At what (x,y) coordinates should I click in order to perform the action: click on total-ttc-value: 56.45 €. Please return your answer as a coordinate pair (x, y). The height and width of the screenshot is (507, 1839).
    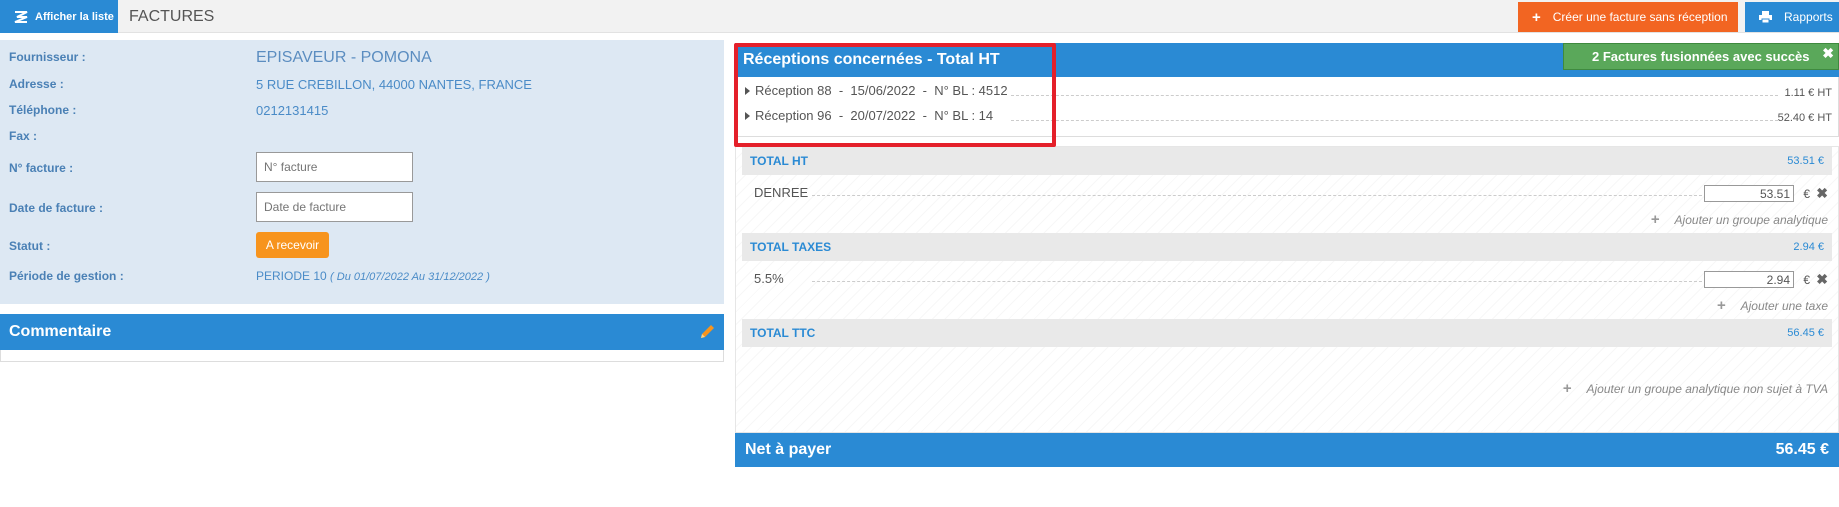
    Looking at the image, I should click on (1805, 333).